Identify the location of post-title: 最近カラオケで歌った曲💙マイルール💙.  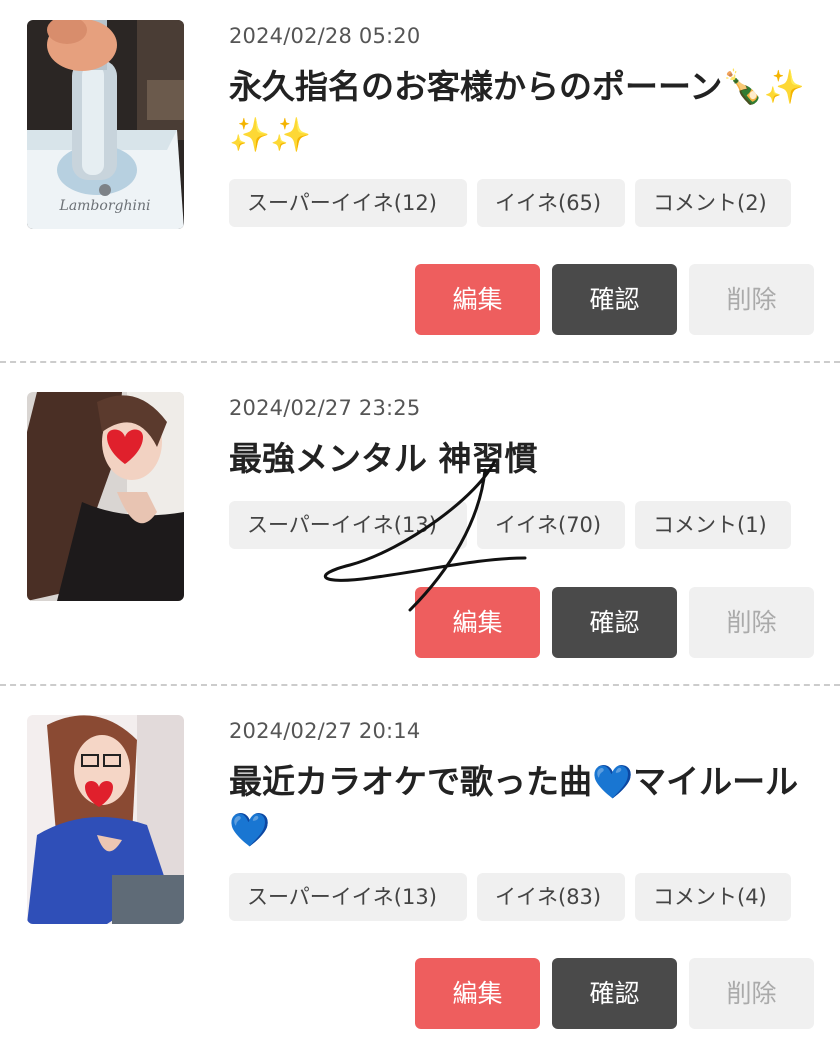
(524, 806).